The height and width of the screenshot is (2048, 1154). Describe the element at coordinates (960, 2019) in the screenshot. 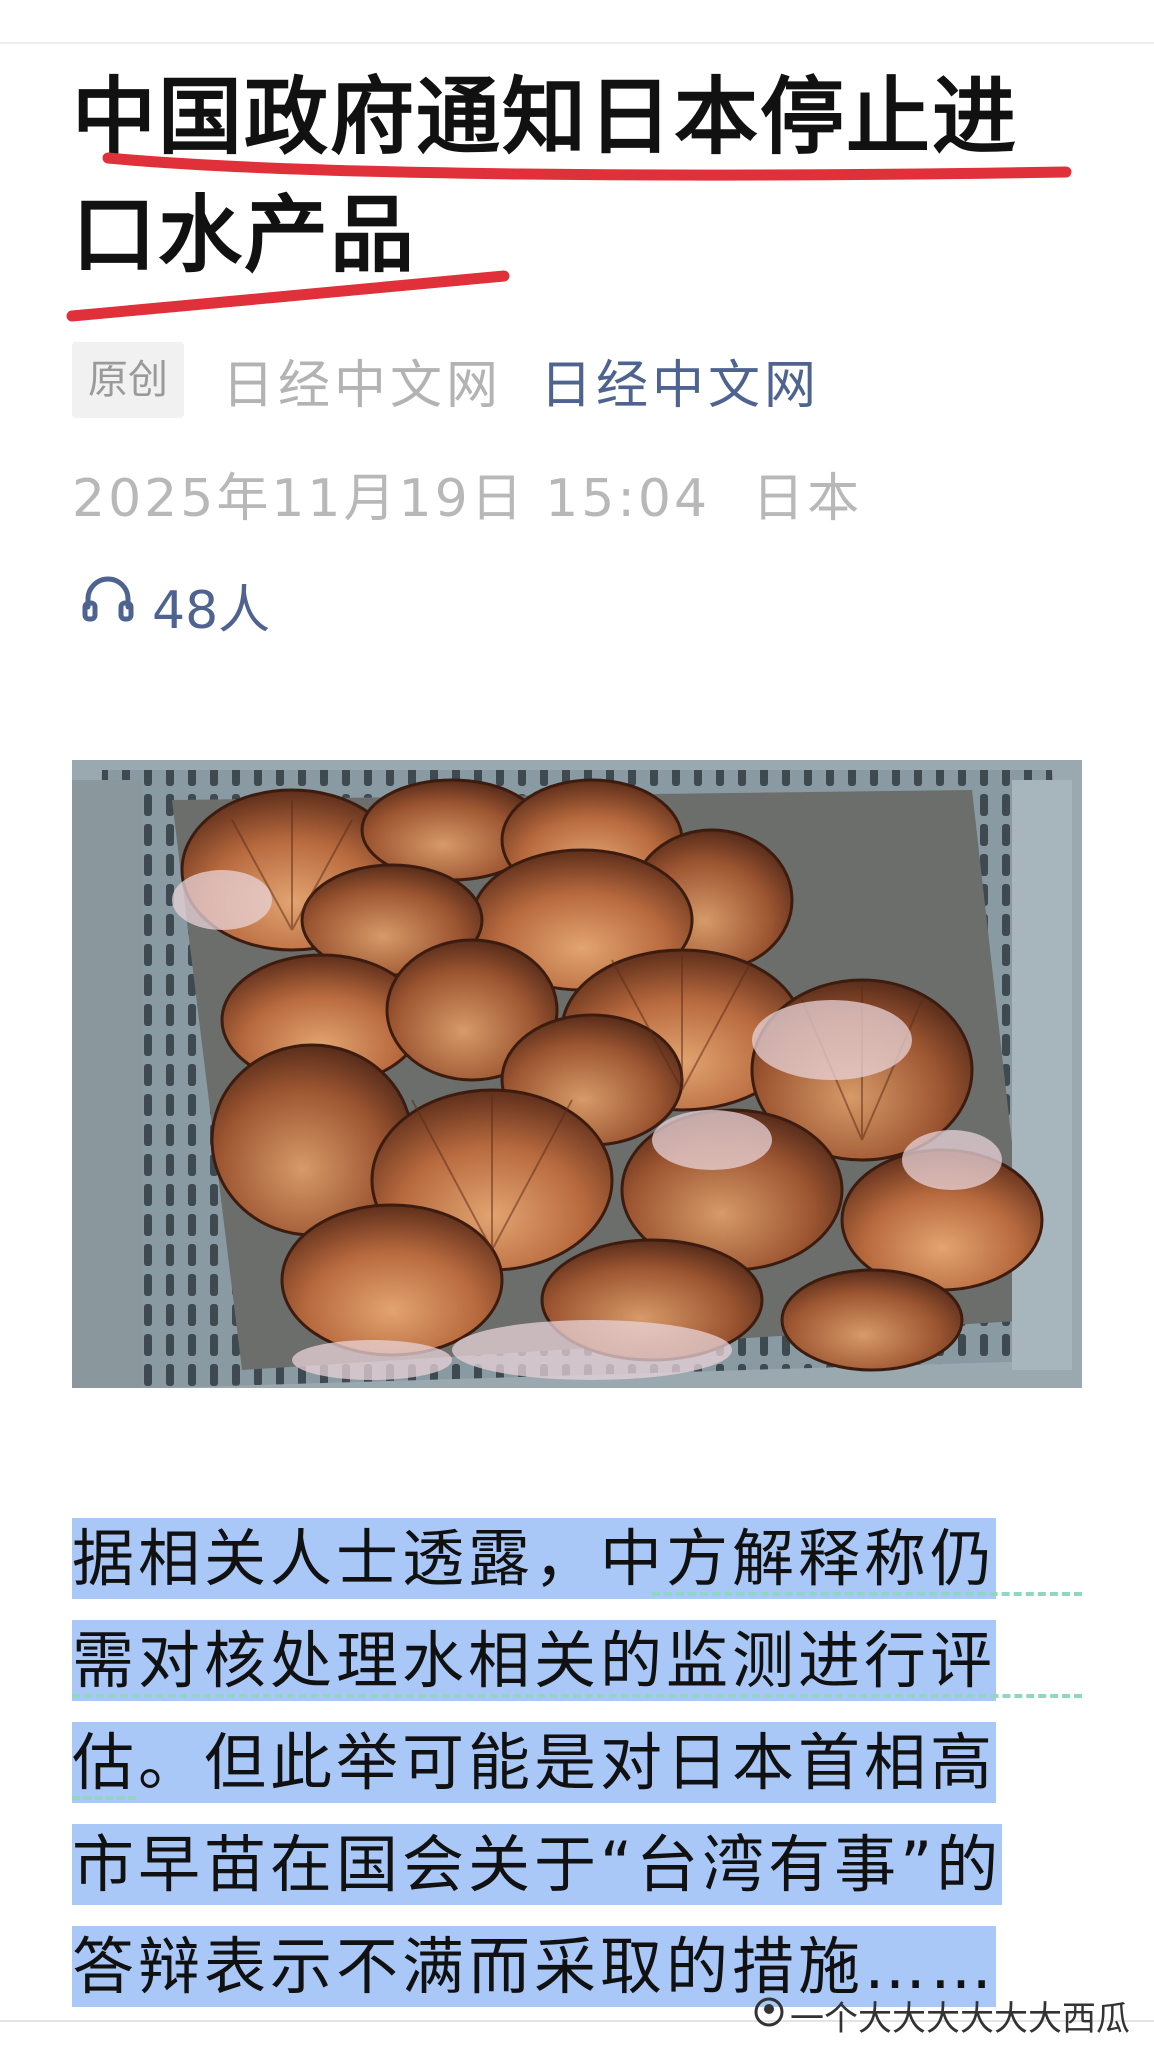

I see `watermark-text: 一个大大大大大大西瓜` at that location.